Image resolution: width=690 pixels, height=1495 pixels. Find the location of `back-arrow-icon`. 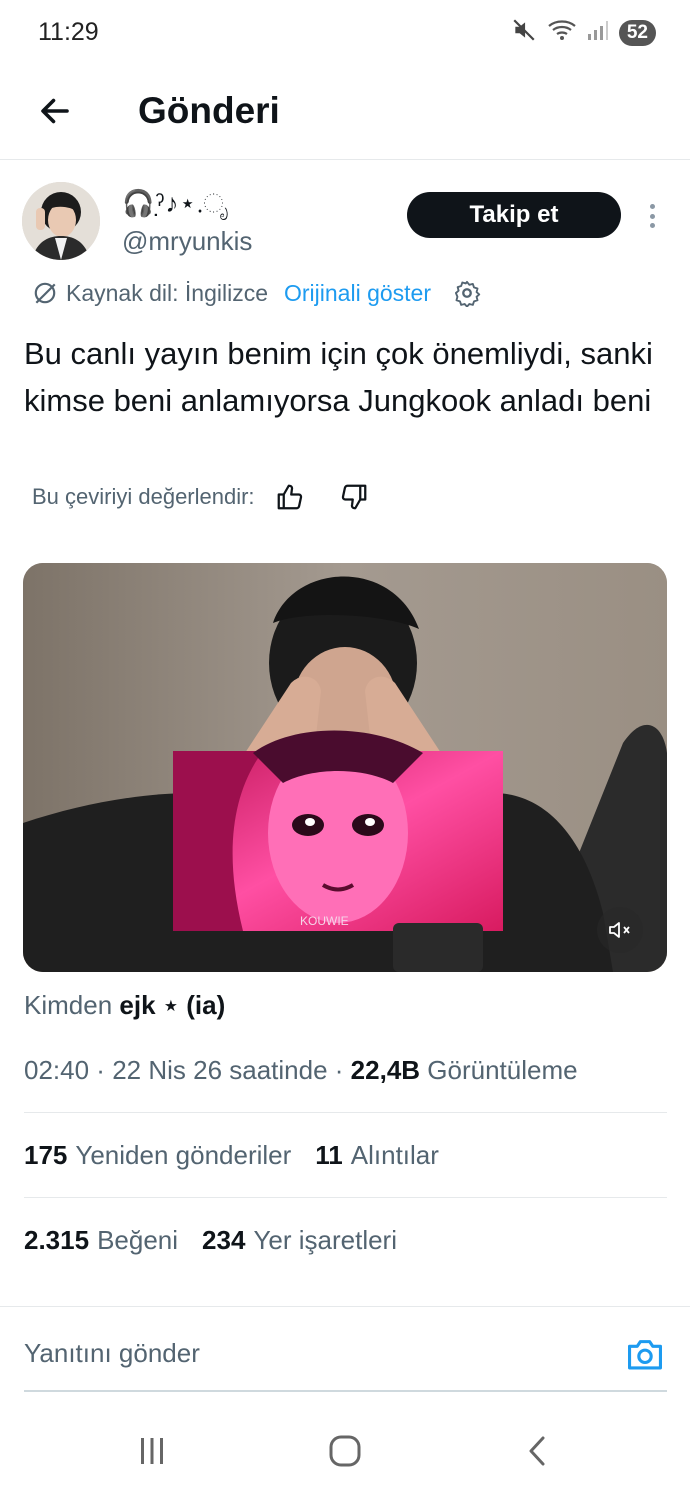

back-arrow-icon is located at coordinates (55, 111).